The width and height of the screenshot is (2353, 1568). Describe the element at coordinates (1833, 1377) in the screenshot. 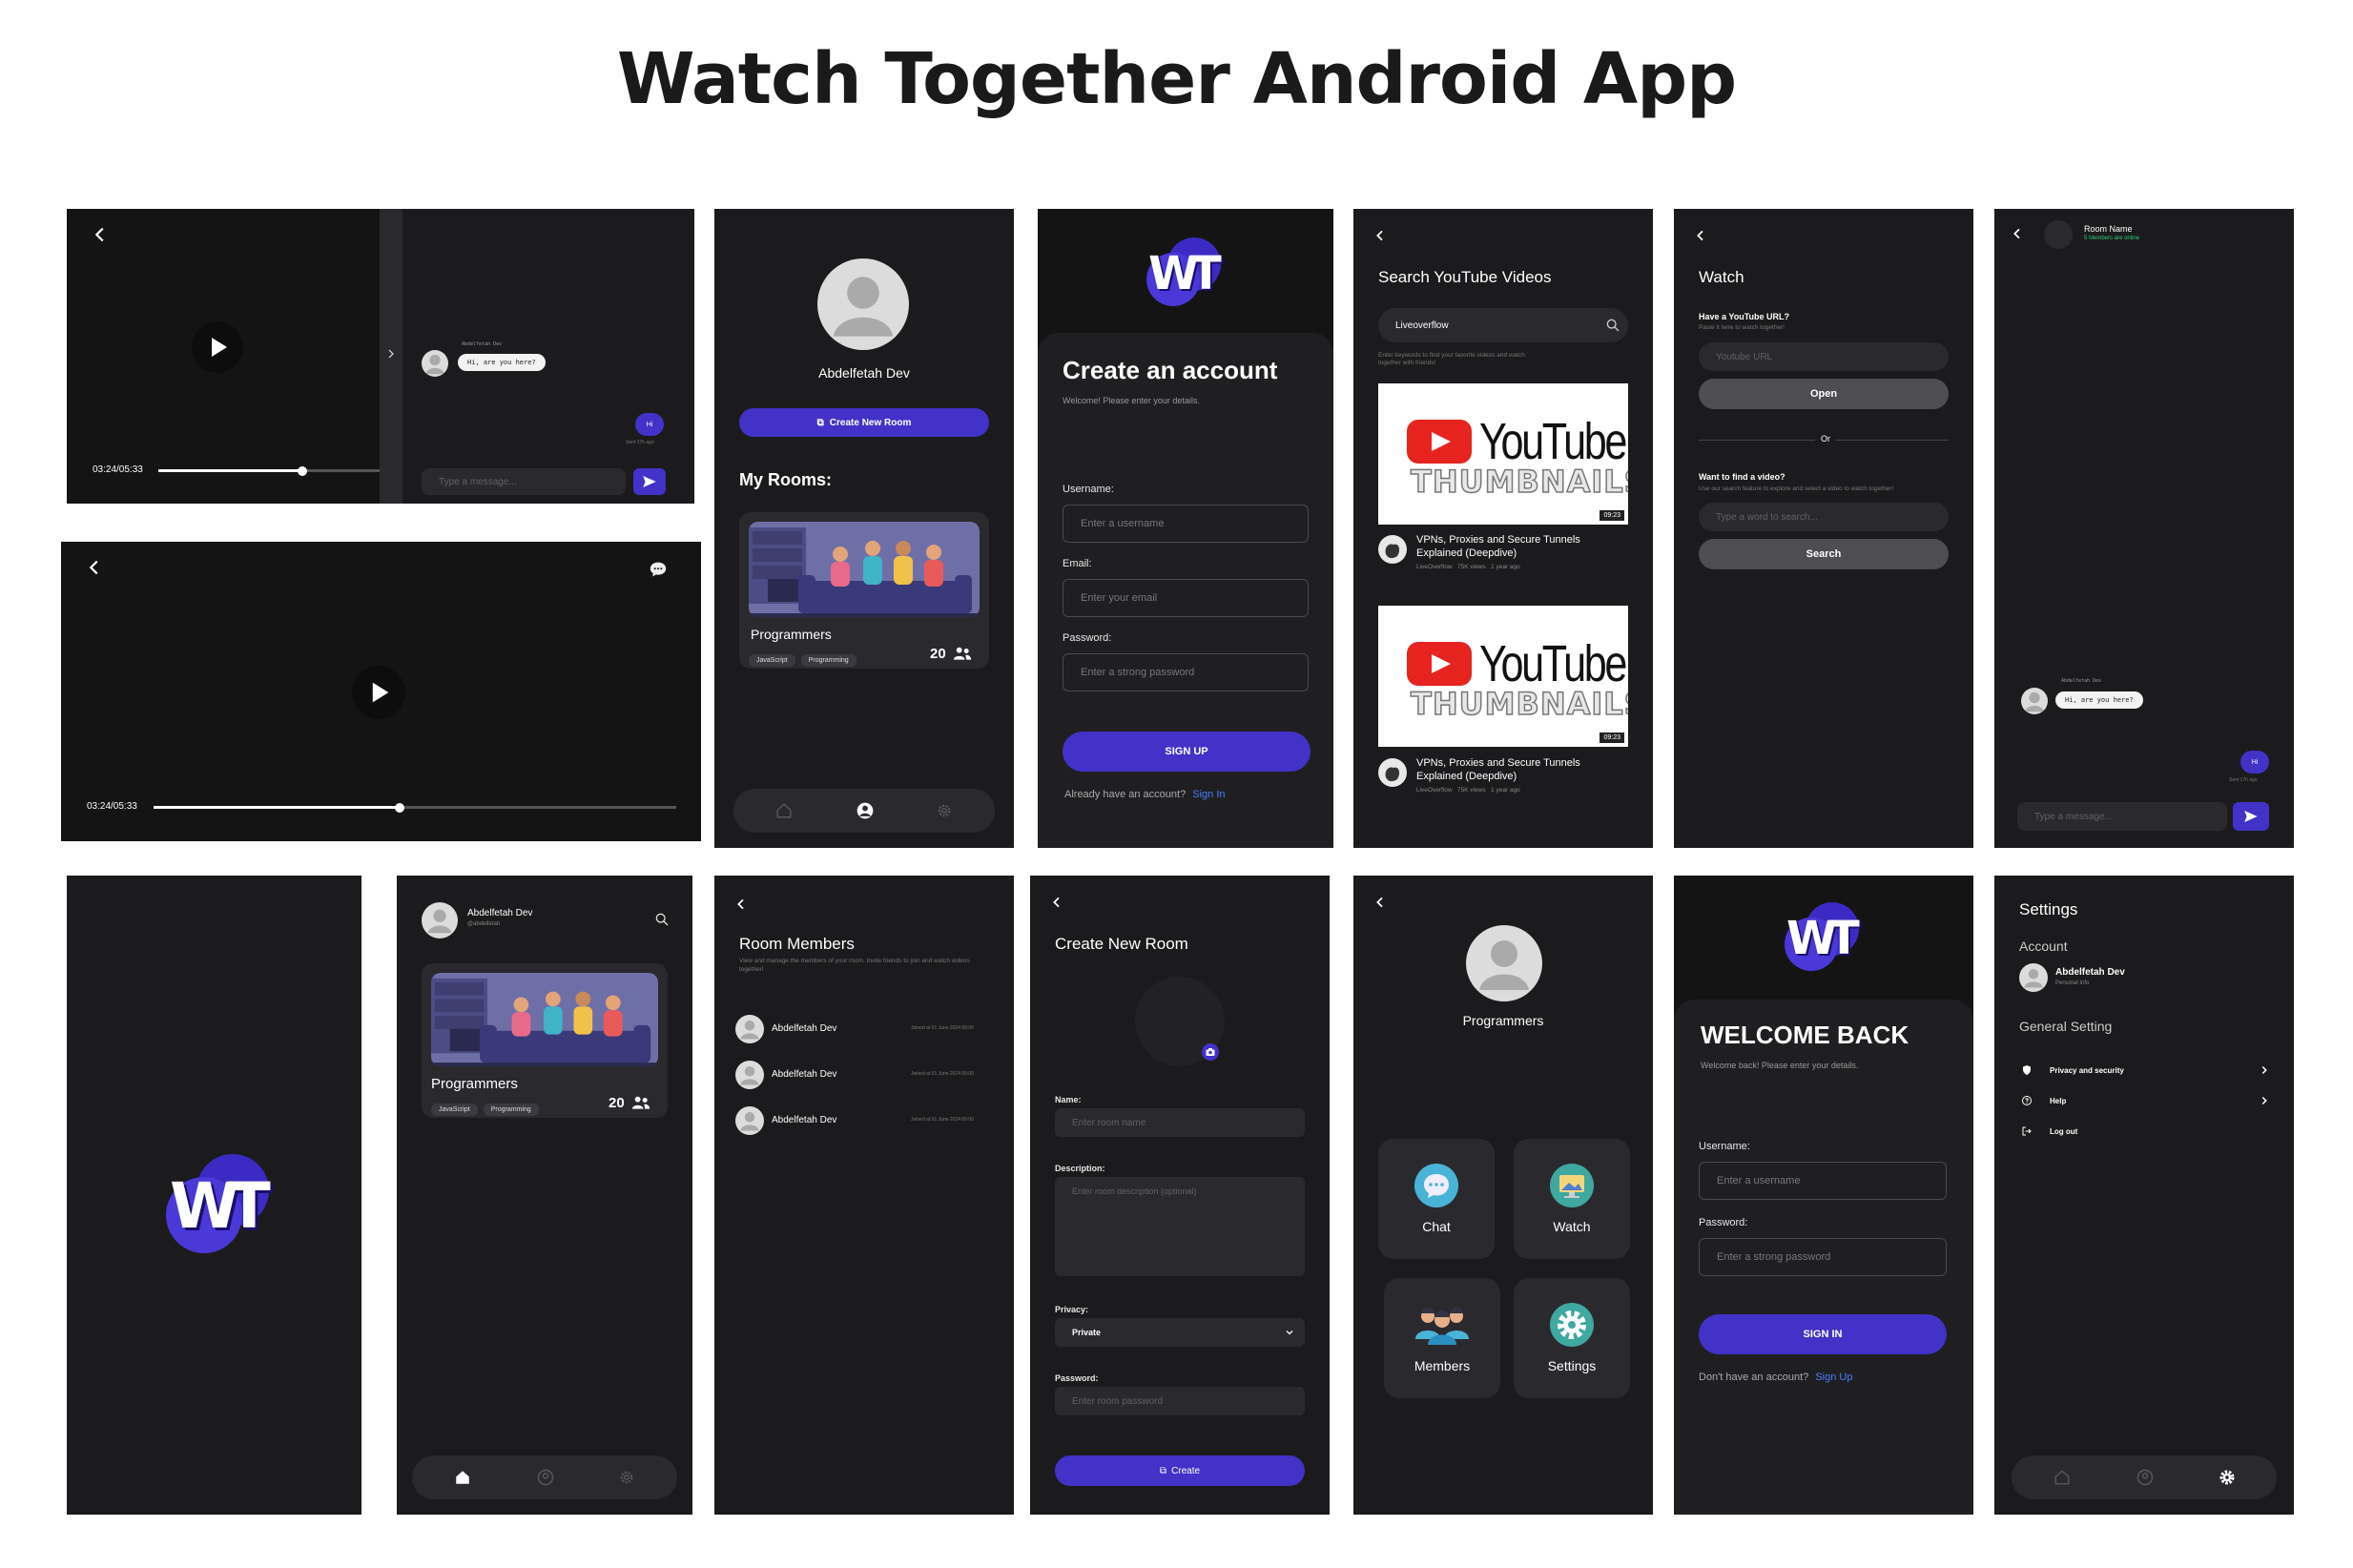

I see `signup-link: Sign Up` at that location.